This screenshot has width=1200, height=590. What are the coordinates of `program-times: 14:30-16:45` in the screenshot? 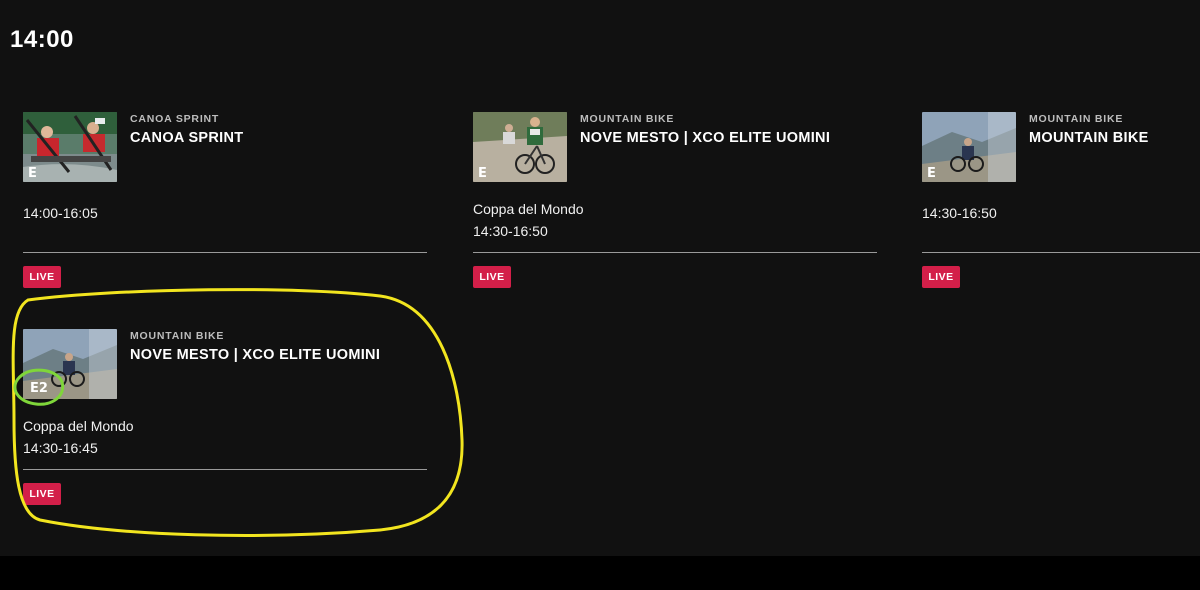 It's located at (60, 448).